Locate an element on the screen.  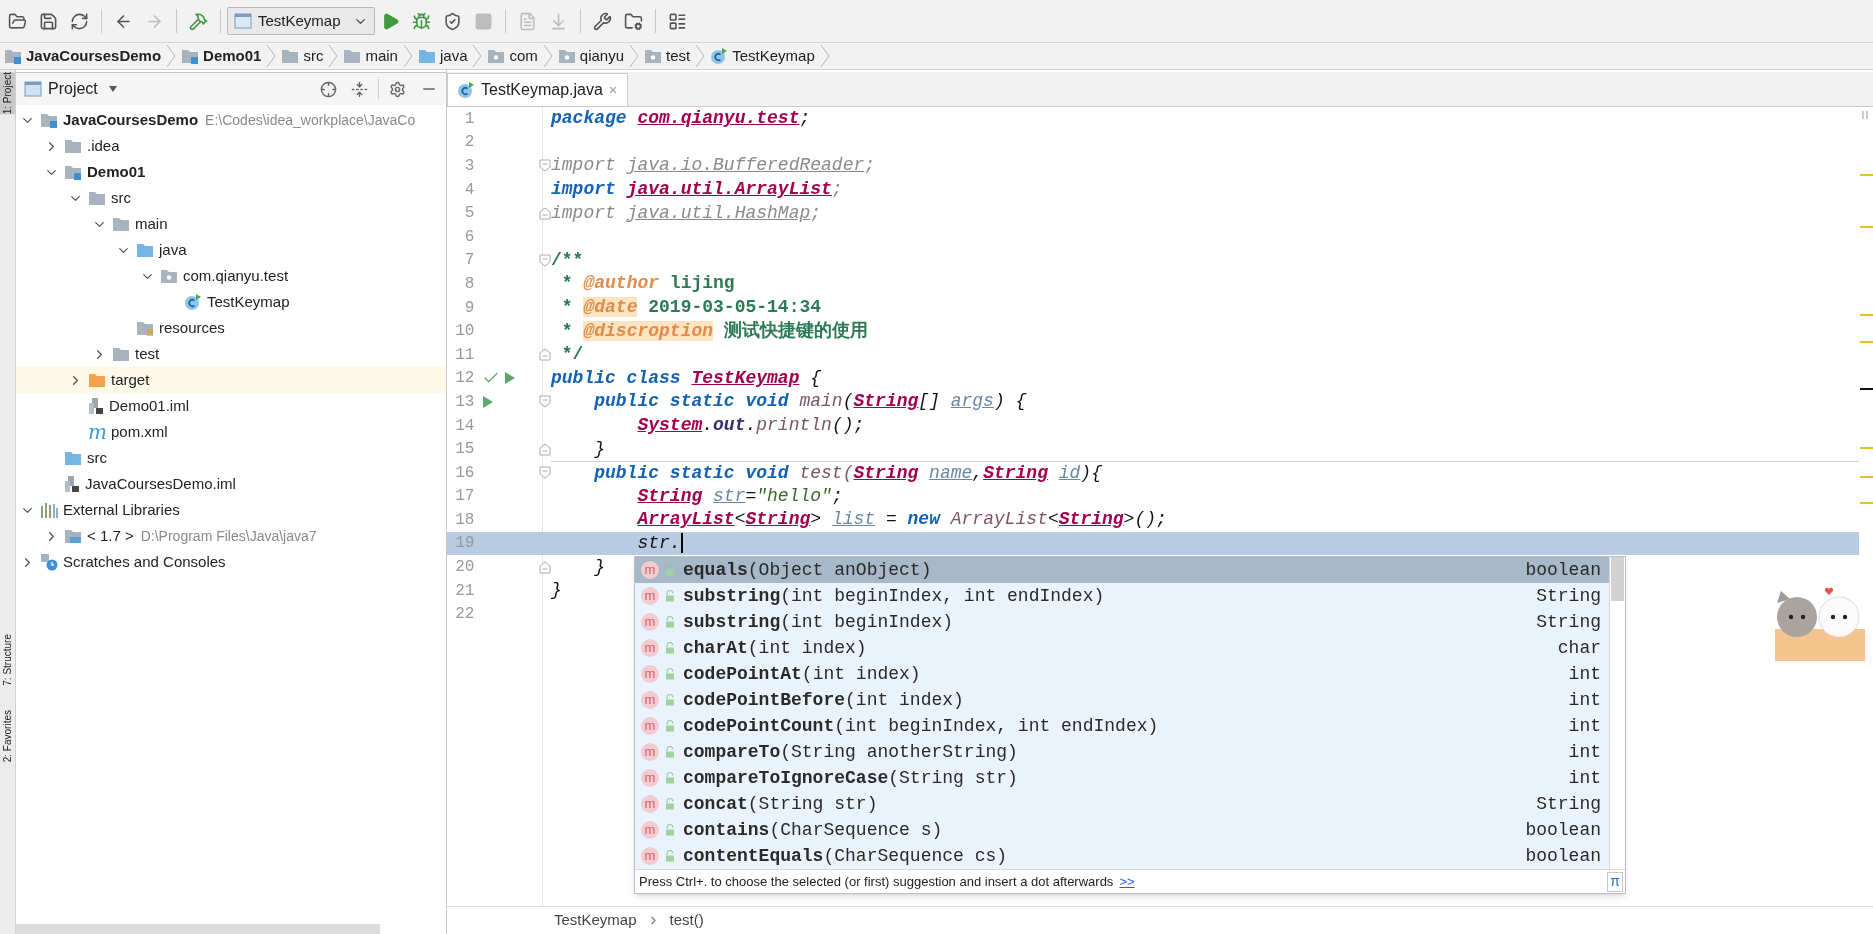
code-token: (); is located at coordinates (848, 425).